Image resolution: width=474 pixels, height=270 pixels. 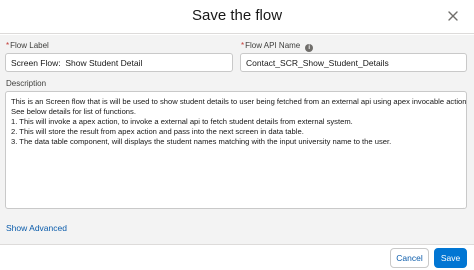 I want to click on close-icon, so click(x=453, y=16).